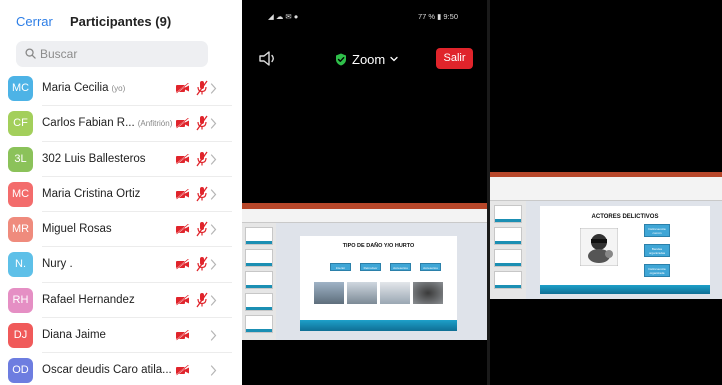 The height and width of the screenshot is (385, 722). Describe the element at coordinates (20, 300) in the screenshot. I see `avatar: RH` at that location.